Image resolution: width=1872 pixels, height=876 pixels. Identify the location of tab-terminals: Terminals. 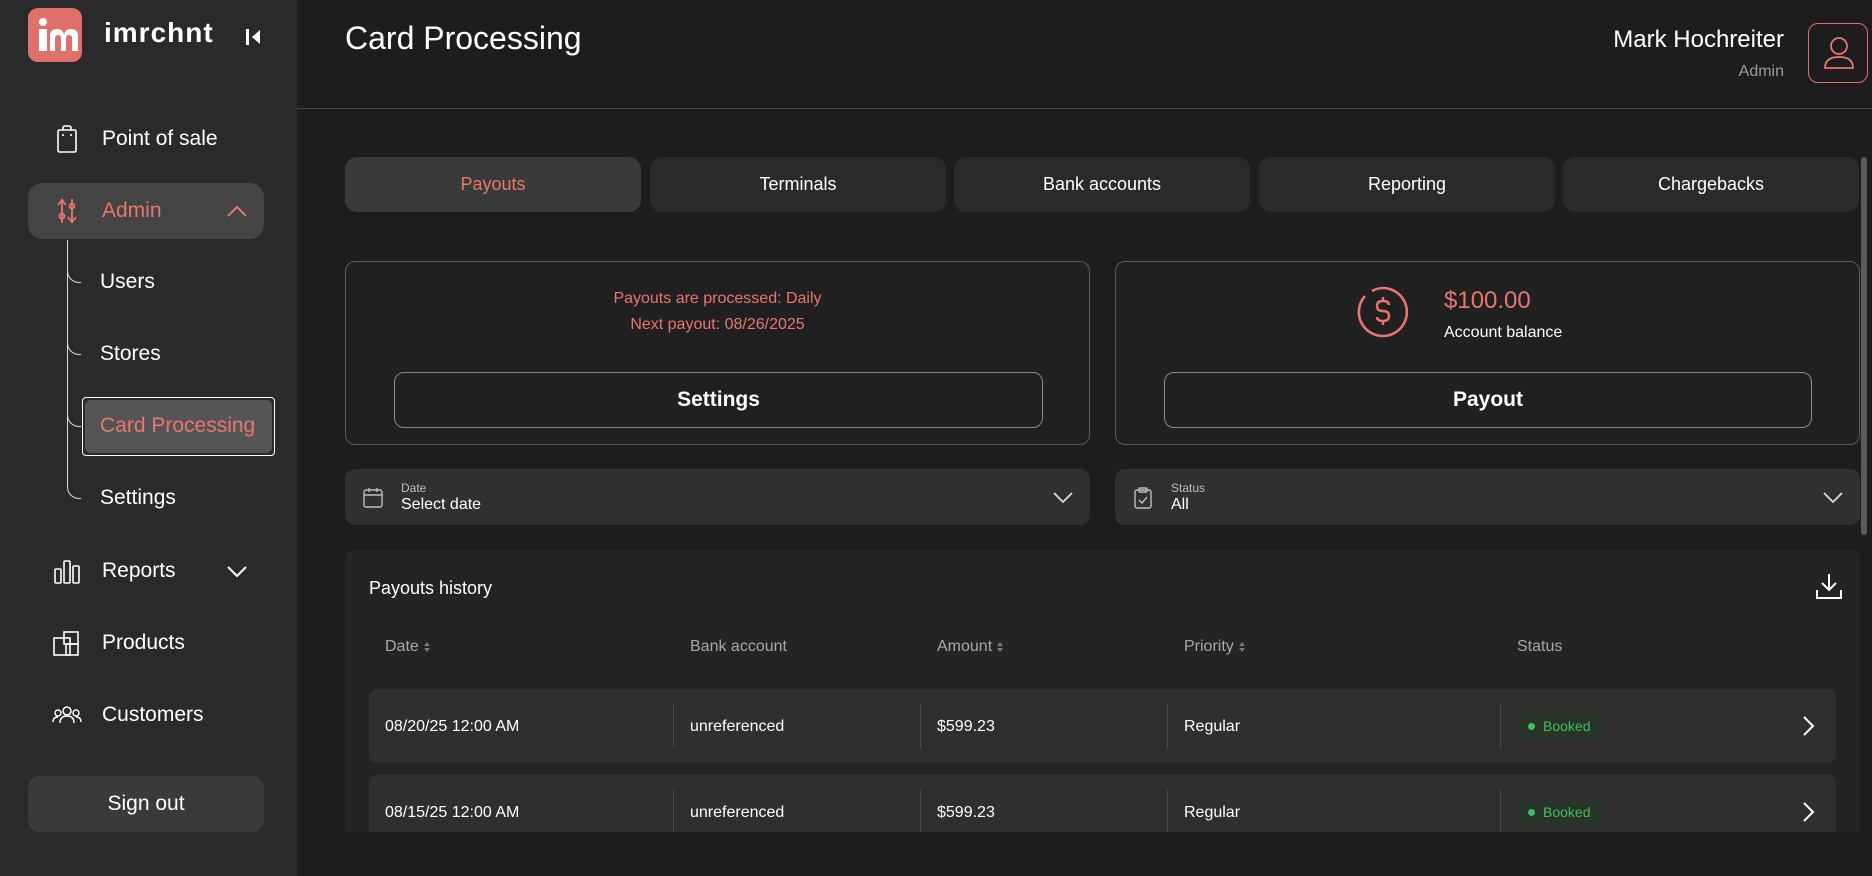
(798, 184).